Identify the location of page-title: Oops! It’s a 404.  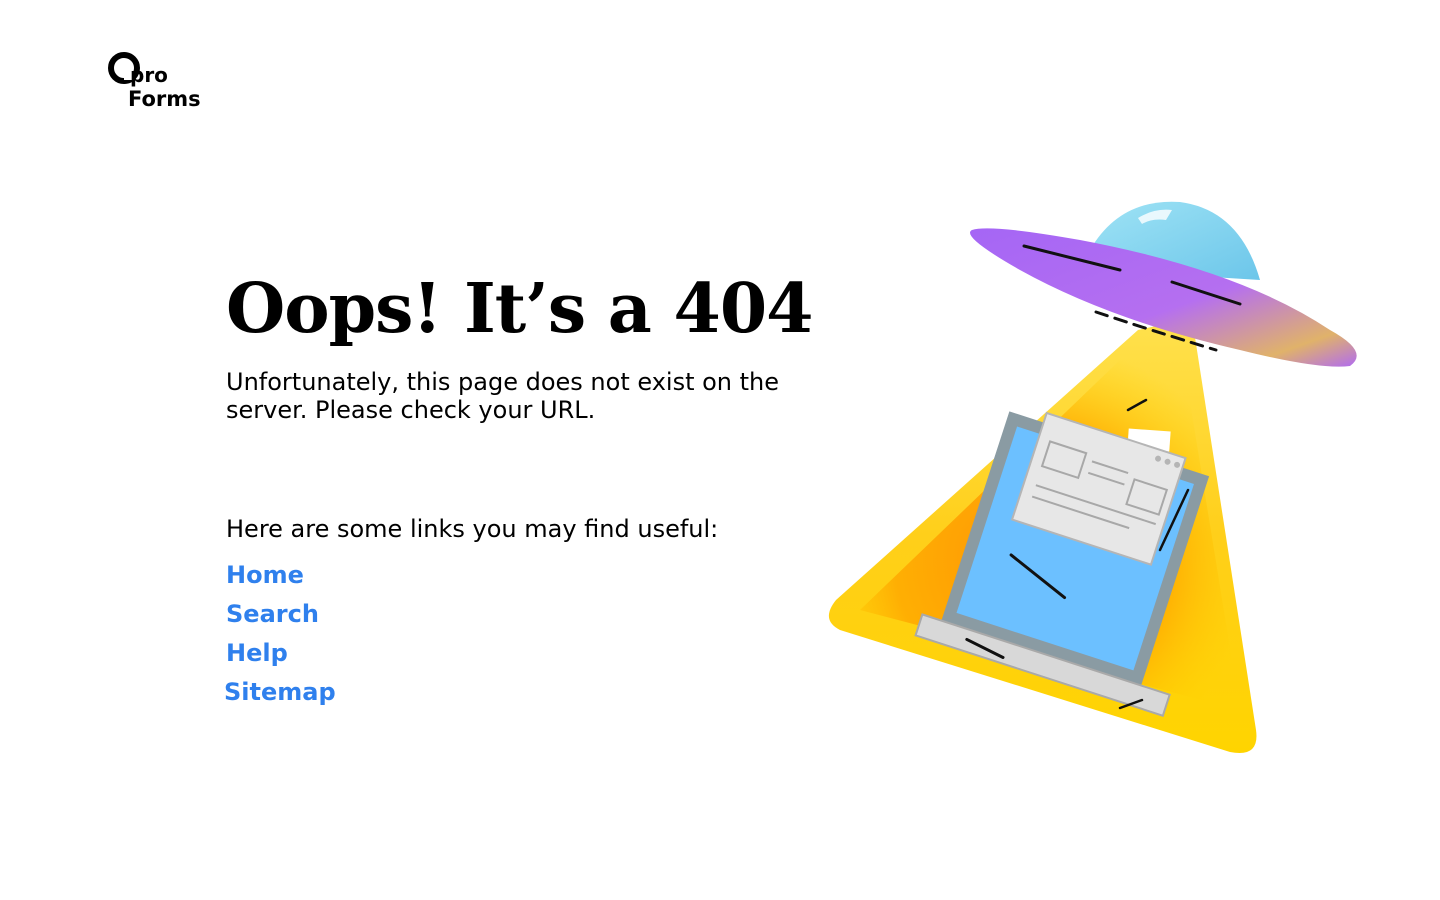
(519, 309).